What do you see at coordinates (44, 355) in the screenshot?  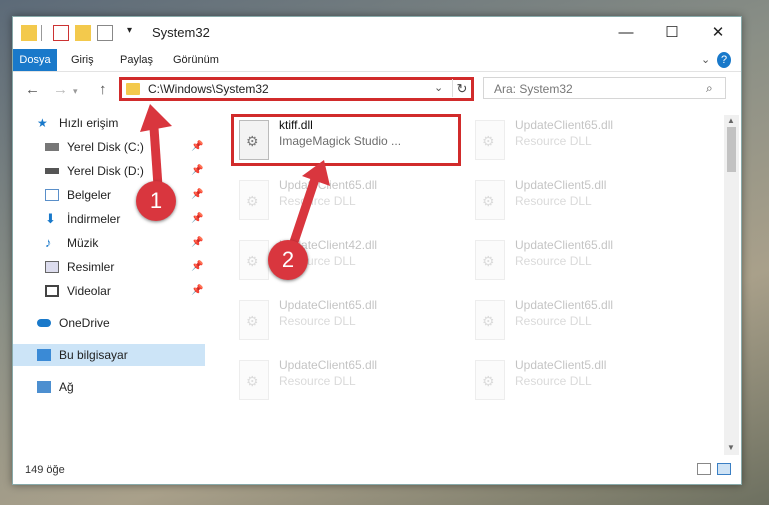 I see `computer-icon` at bounding box center [44, 355].